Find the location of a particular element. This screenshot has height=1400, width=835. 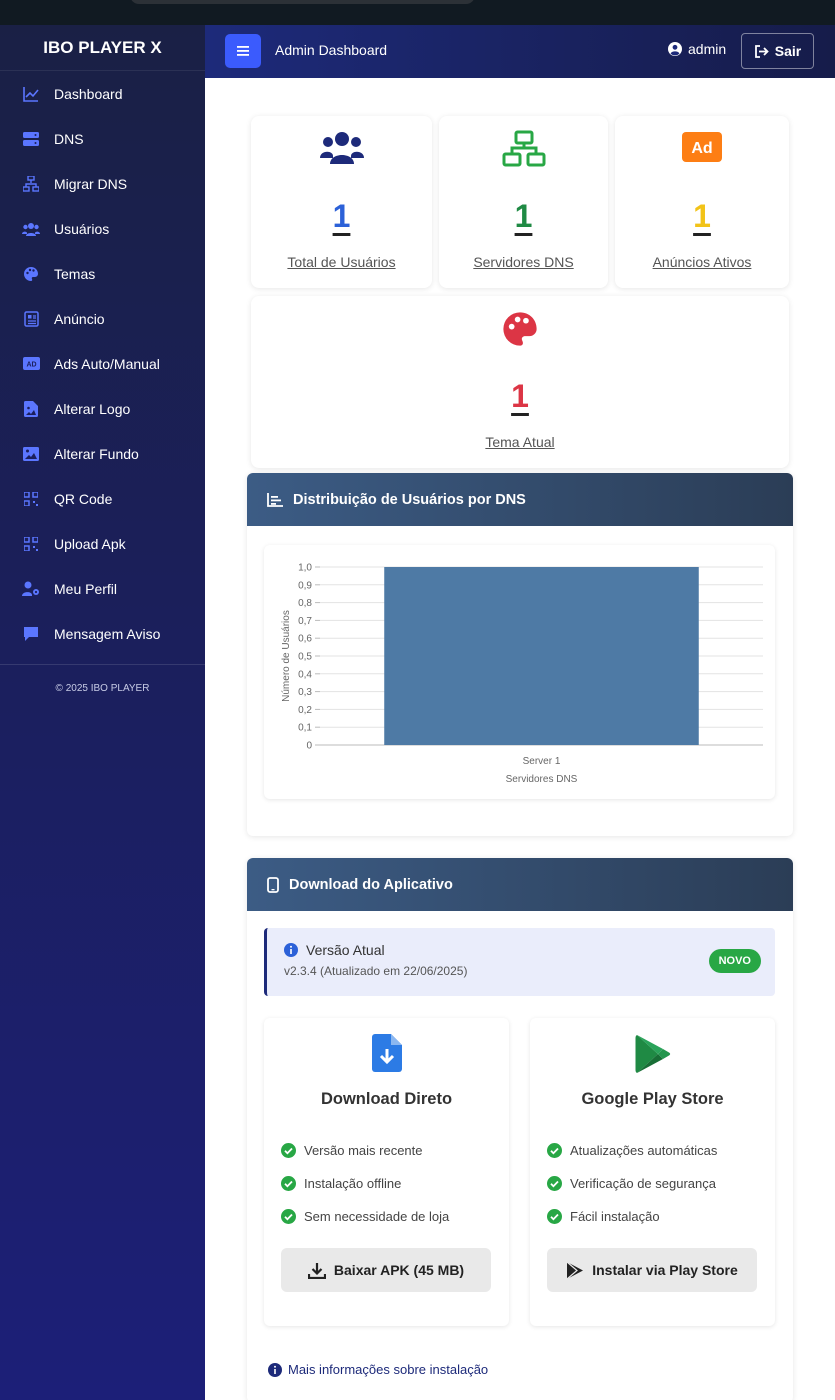

feature-item: Versão mais recente is located at coordinates (365, 1150).